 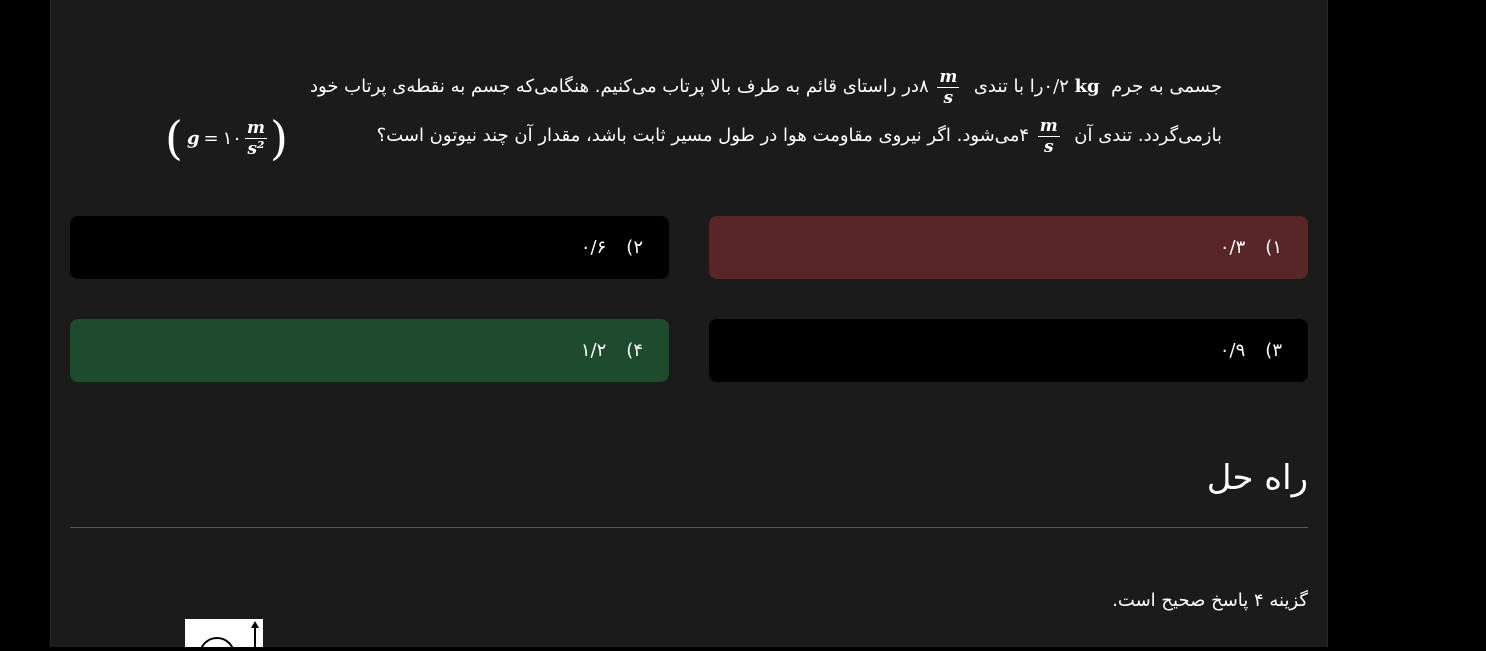 I want to click on unit-denominator: s, so click(x=948, y=97).